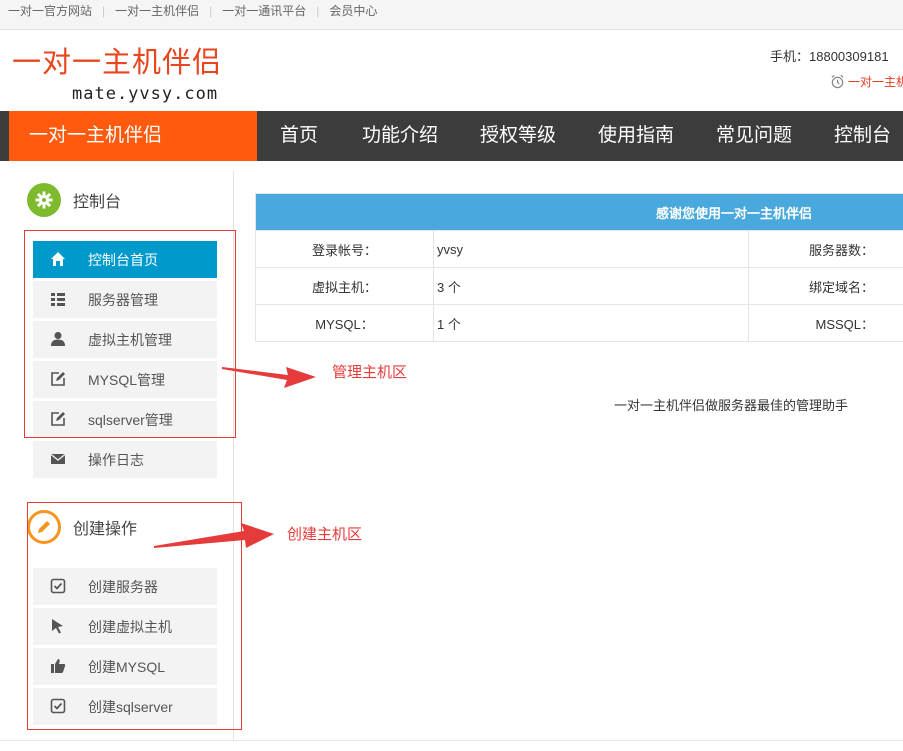 The height and width of the screenshot is (751, 903). What do you see at coordinates (344, 249) in the screenshot?
I see `row-label: 登录帐号：` at bounding box center [344, 249].